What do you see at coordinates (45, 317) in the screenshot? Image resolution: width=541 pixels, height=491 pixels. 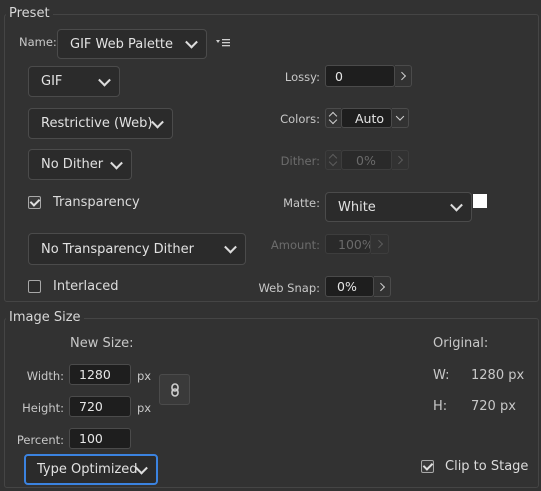 I see `image-size-section-title: Image Size` at bounding box center [45, 317].